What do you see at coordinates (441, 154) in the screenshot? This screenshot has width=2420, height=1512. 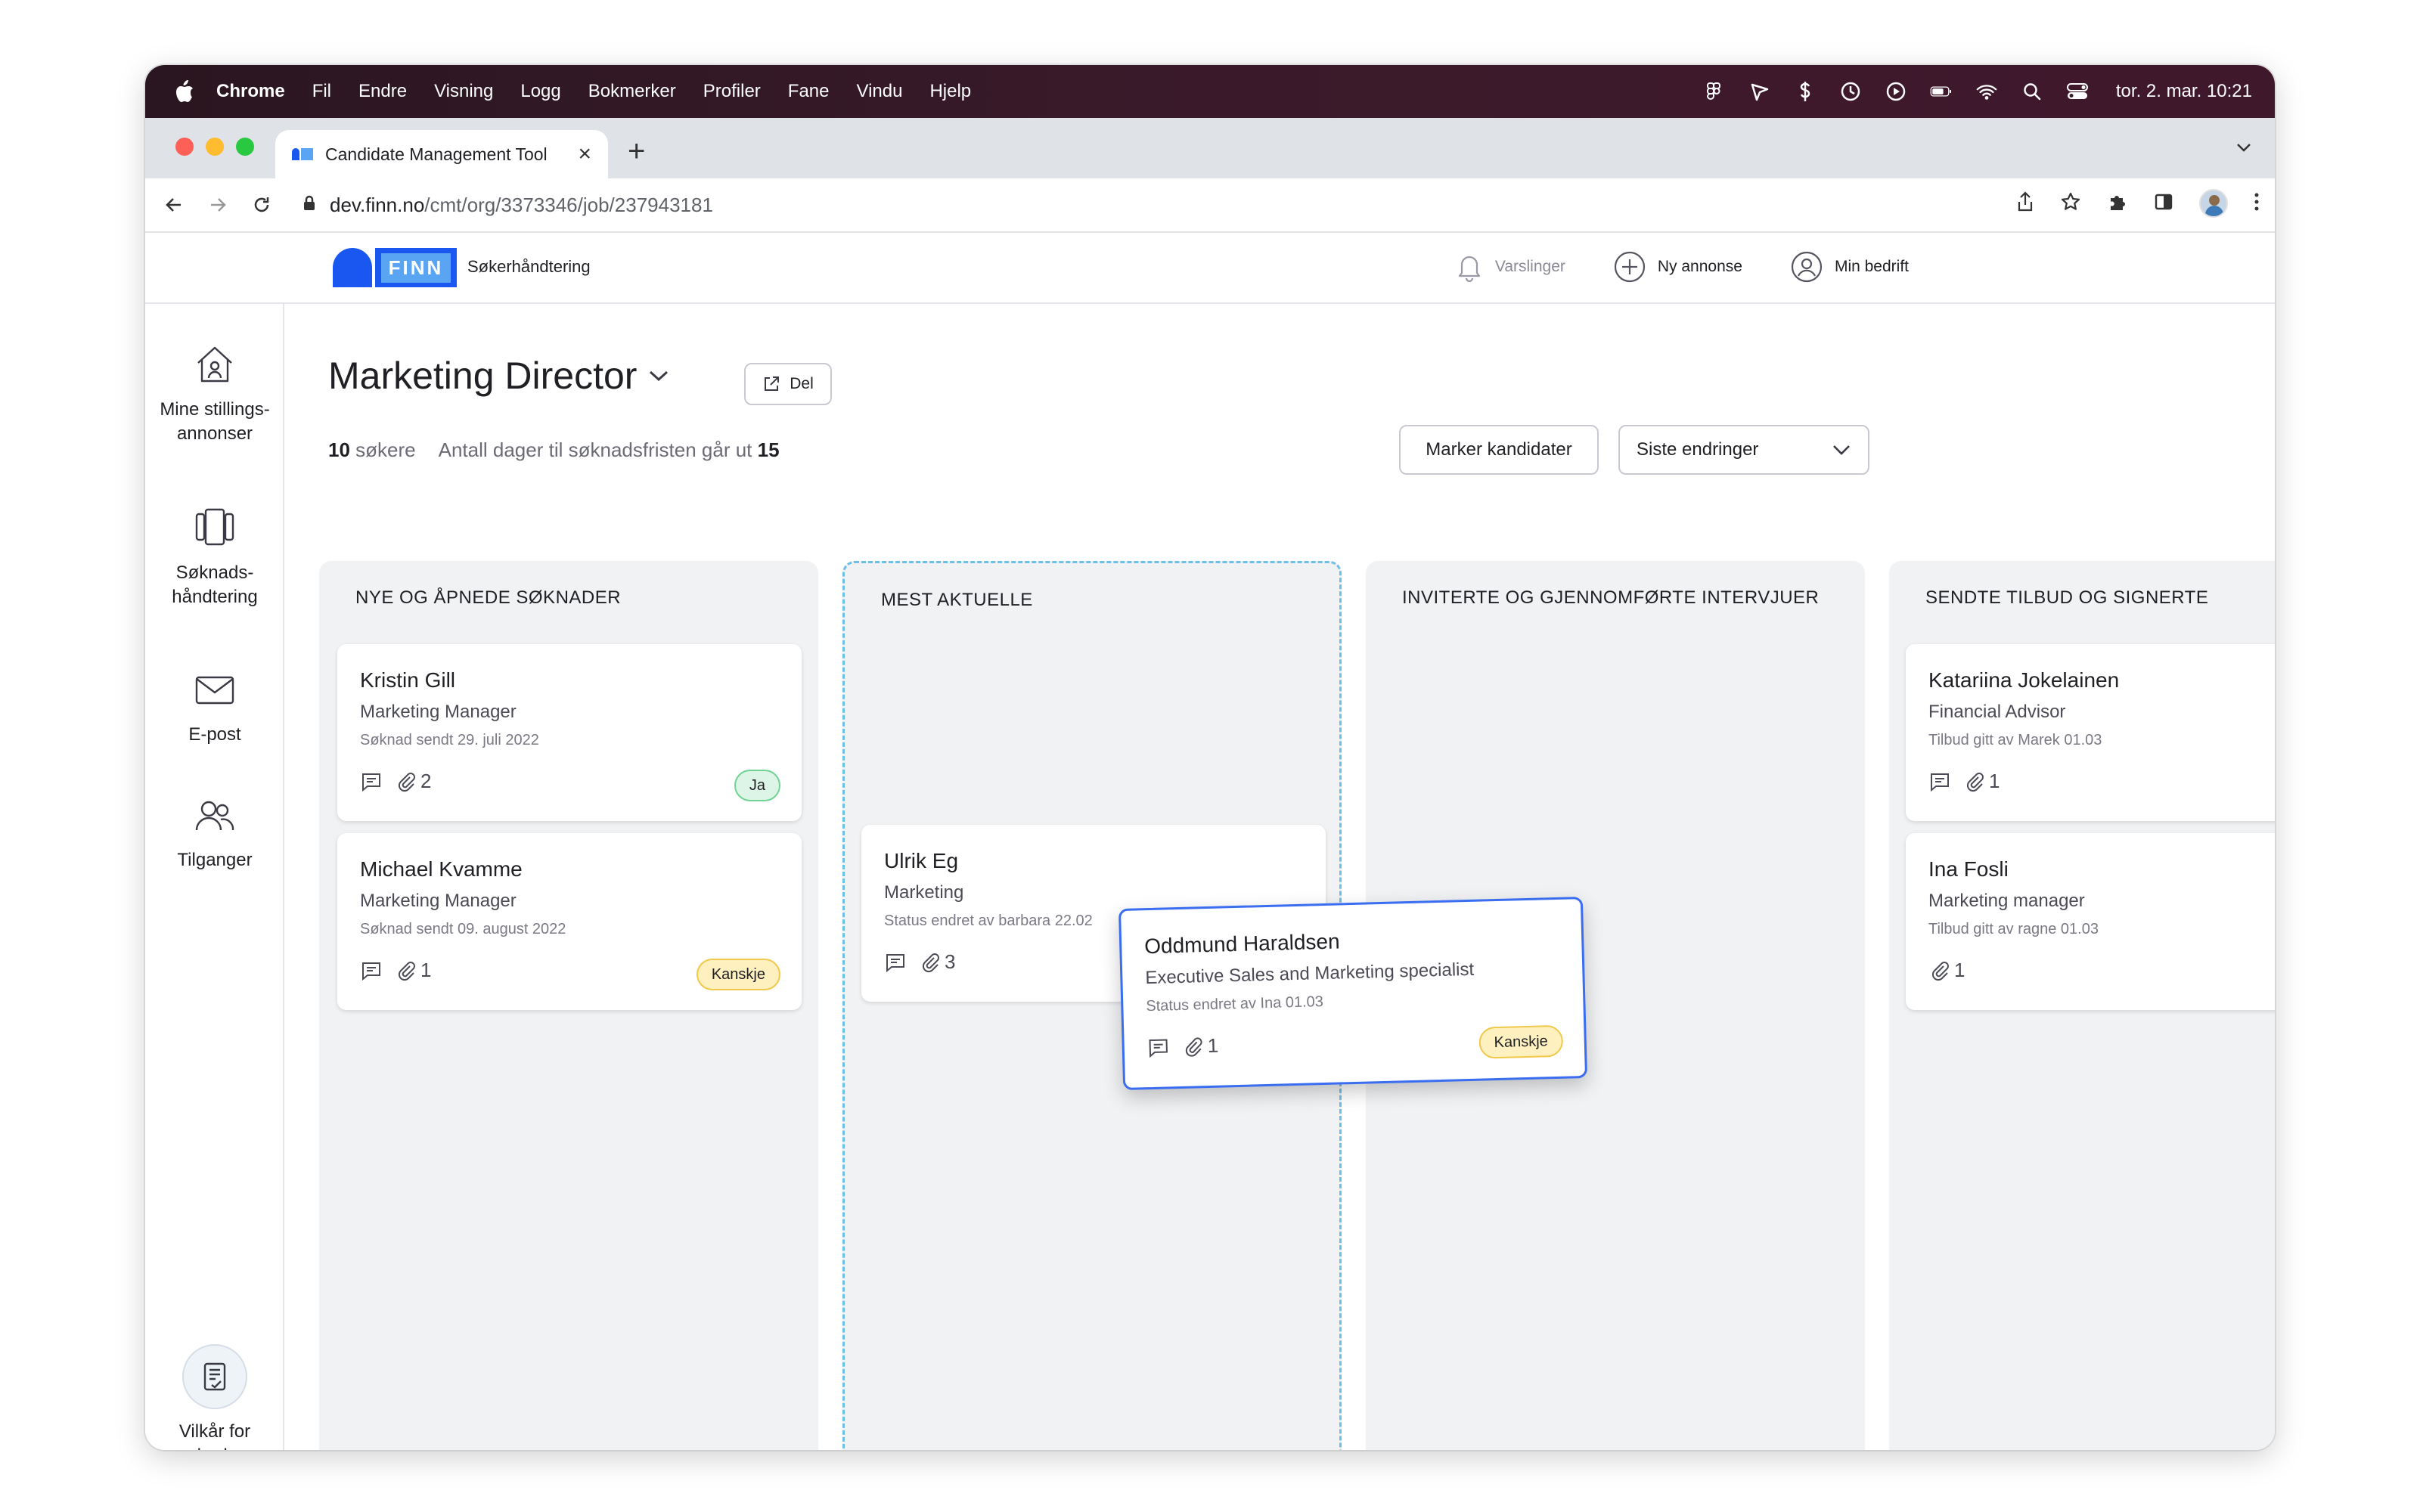 I see `browser-tab-active: Candidate Management Tool ×` at bounding box center [441, 154].